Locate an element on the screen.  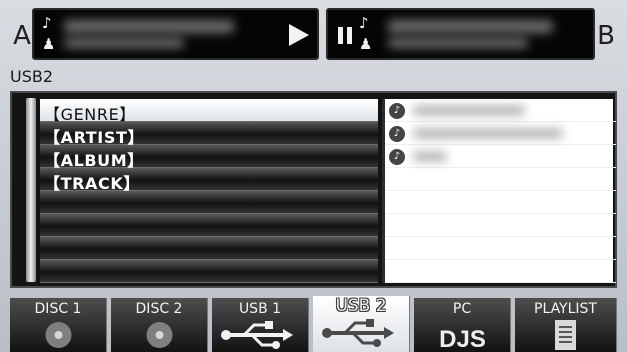
deck-a-label: A is located at coordinates (22, 36).